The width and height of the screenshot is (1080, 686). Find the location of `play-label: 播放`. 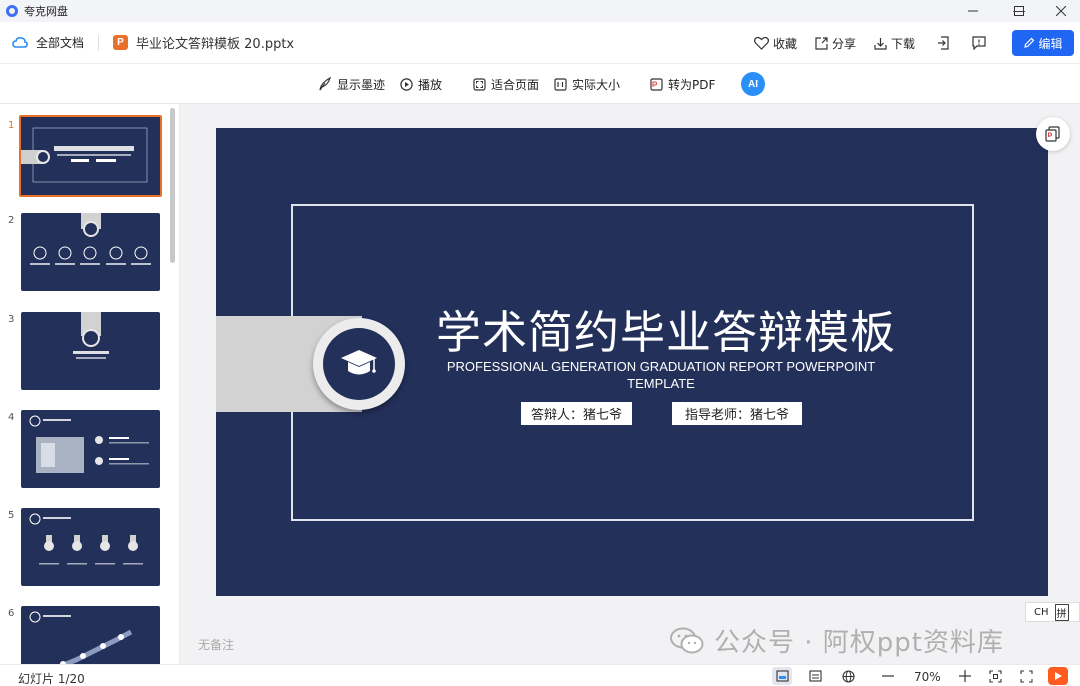

play-label: 播放 is located at coordinates (430, 84).